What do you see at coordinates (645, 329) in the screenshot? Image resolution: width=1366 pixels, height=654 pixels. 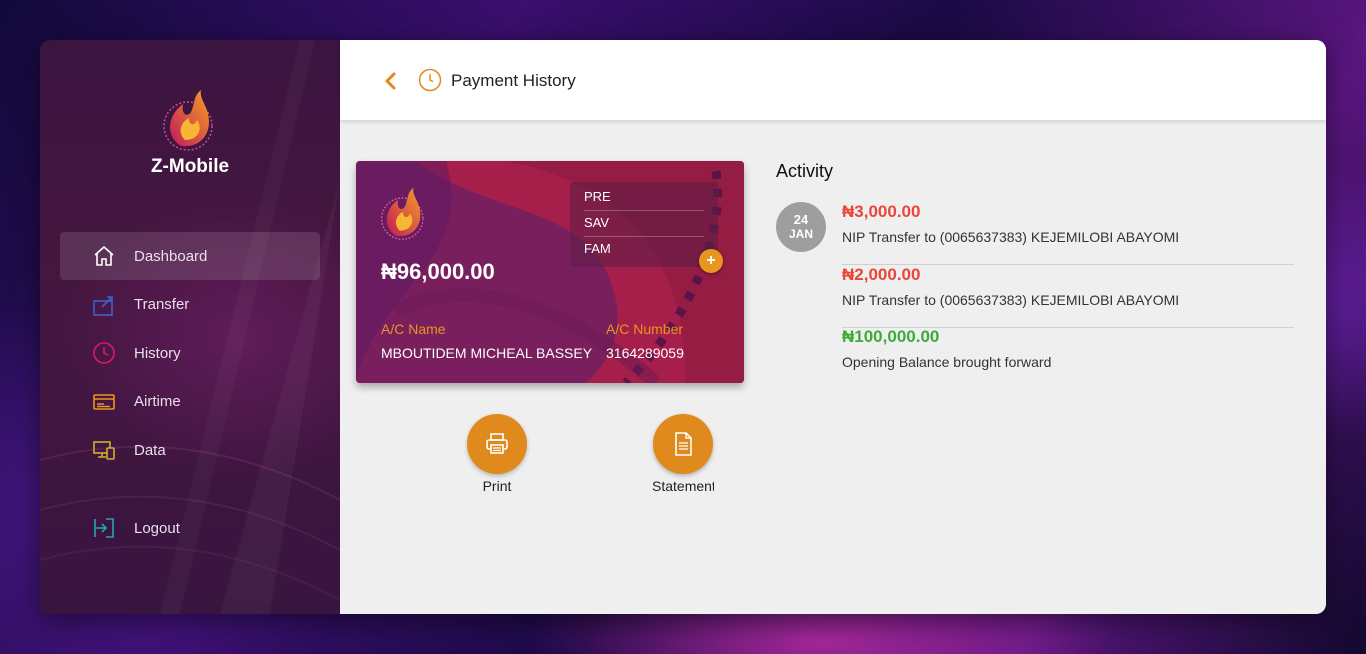 I see `account-number-label: A/C Number` at bounding box center [645, 329].